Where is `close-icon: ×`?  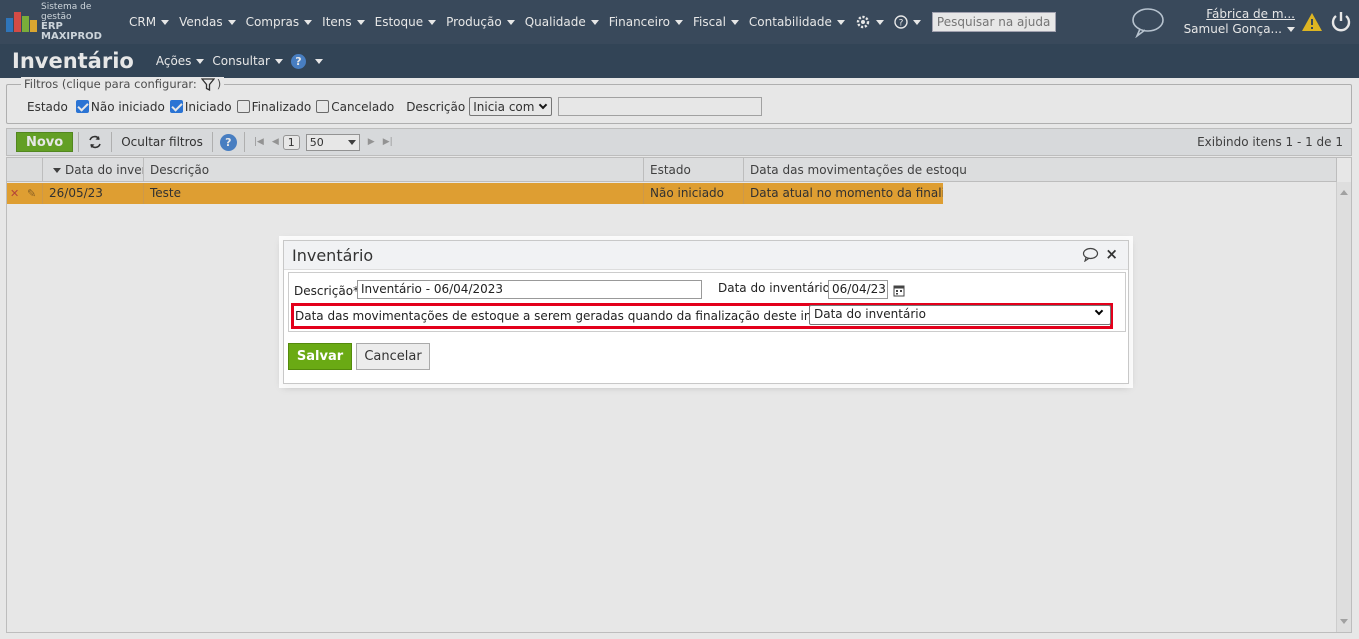 close-icon: × is located at coordinates (1111, 254).